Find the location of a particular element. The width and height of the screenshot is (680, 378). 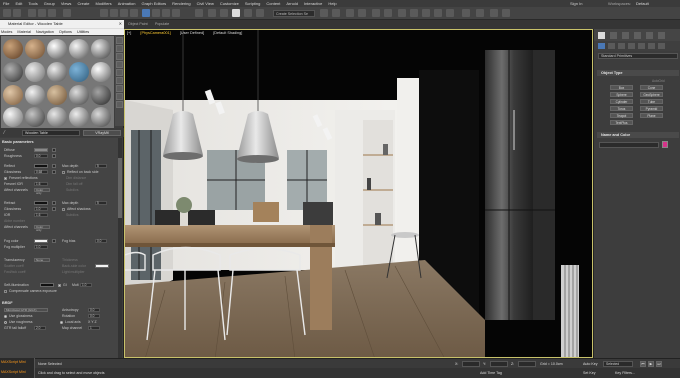

plane-button: Plane is located at coordinates (651, 115).